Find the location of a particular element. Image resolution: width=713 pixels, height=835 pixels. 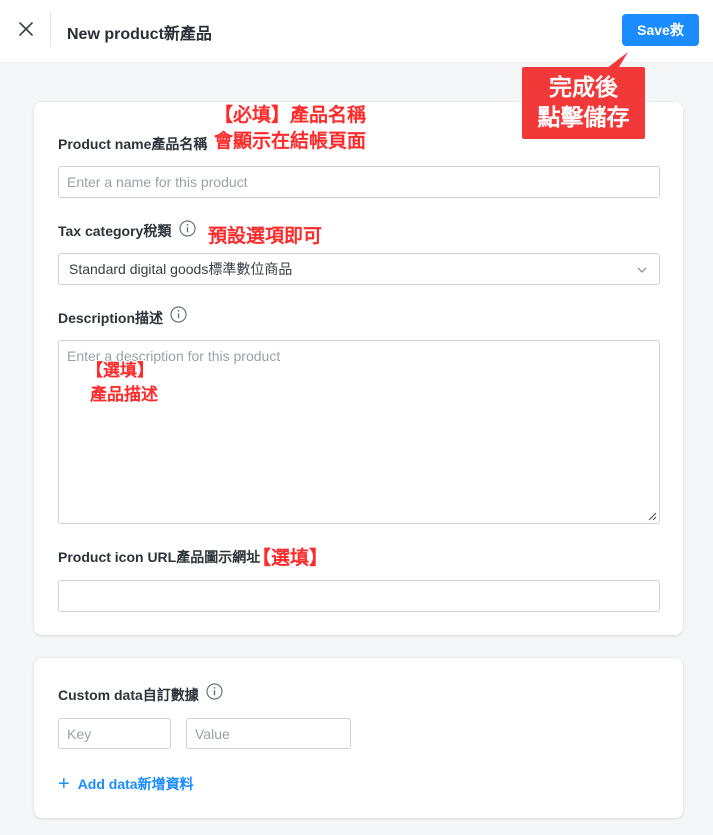

tax-category-select: Standard digital goods標準數位商品 is located at coordinates (359, 269).